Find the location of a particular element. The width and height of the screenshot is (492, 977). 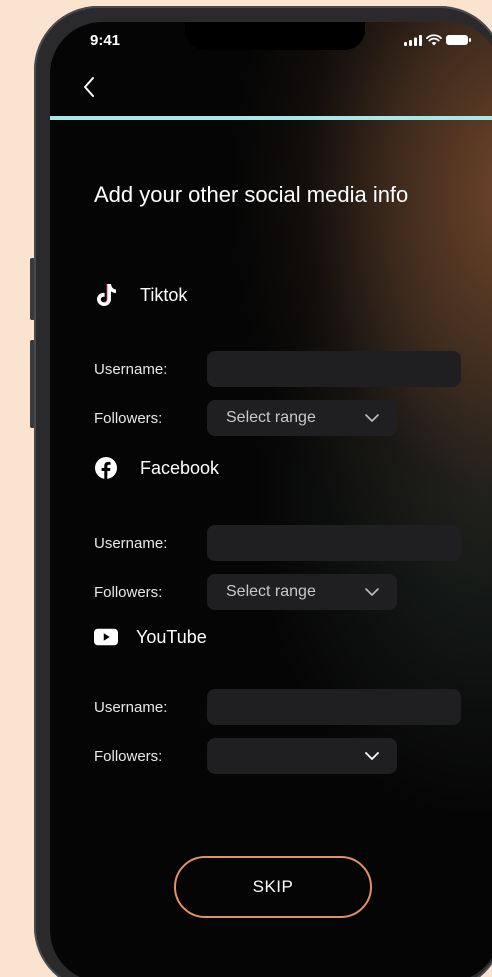

status-icons is located at coordinates (438, 40).